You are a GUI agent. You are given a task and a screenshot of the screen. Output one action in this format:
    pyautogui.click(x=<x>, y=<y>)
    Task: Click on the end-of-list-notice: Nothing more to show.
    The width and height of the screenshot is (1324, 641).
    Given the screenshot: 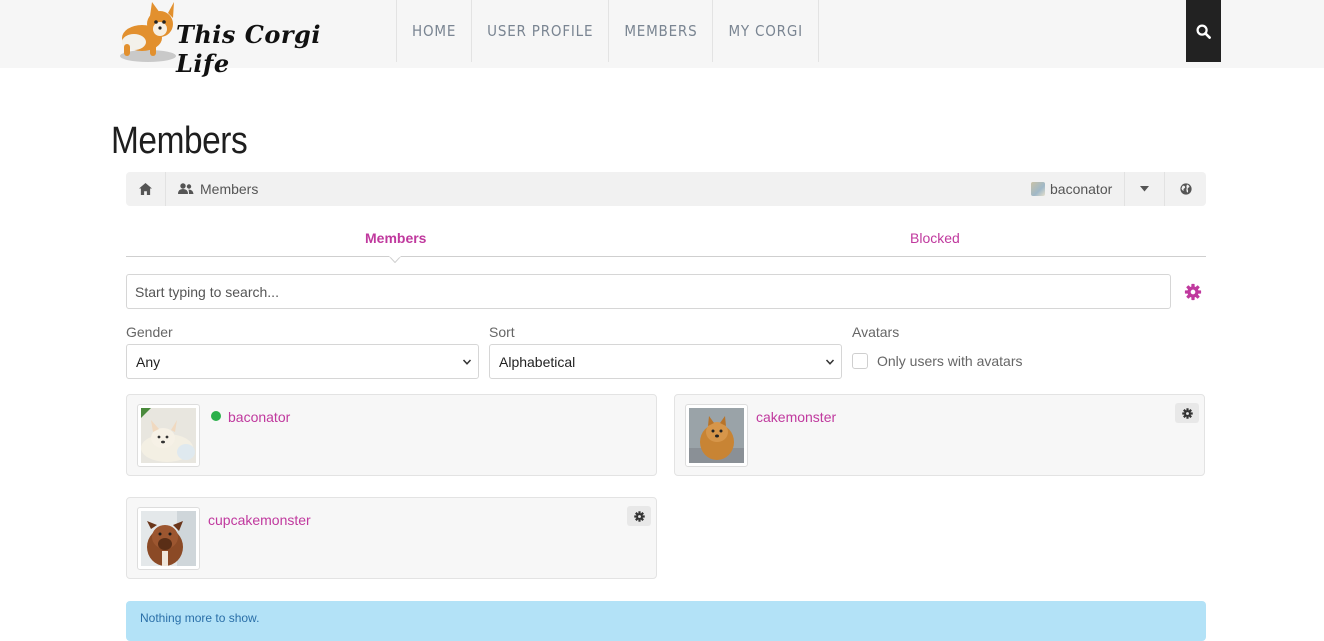 What is the action you would take?
    pyautogui.click(x=666, y=621)
    